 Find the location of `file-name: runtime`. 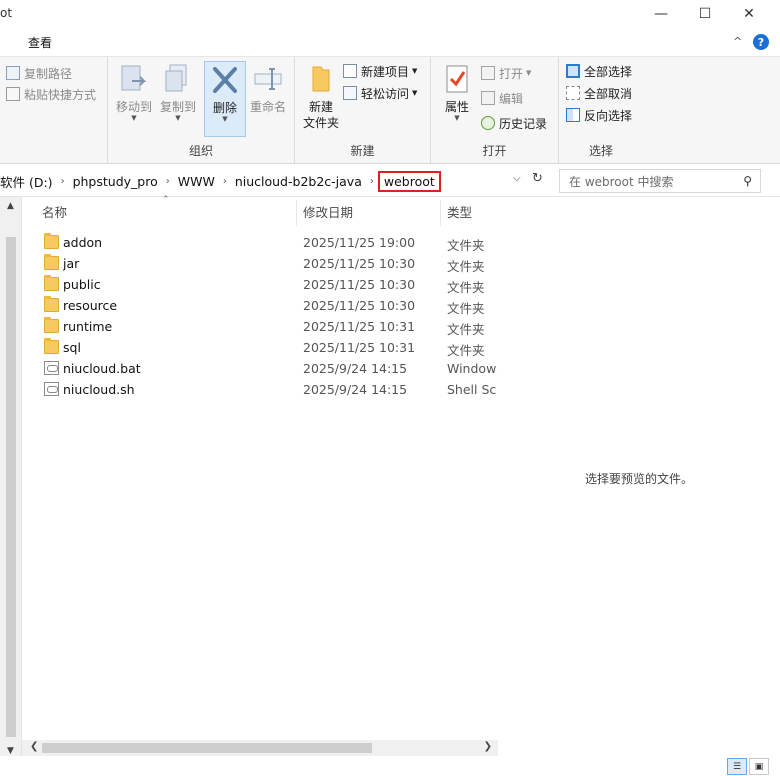

file-name: runtime is located at coordinates (88, 326).